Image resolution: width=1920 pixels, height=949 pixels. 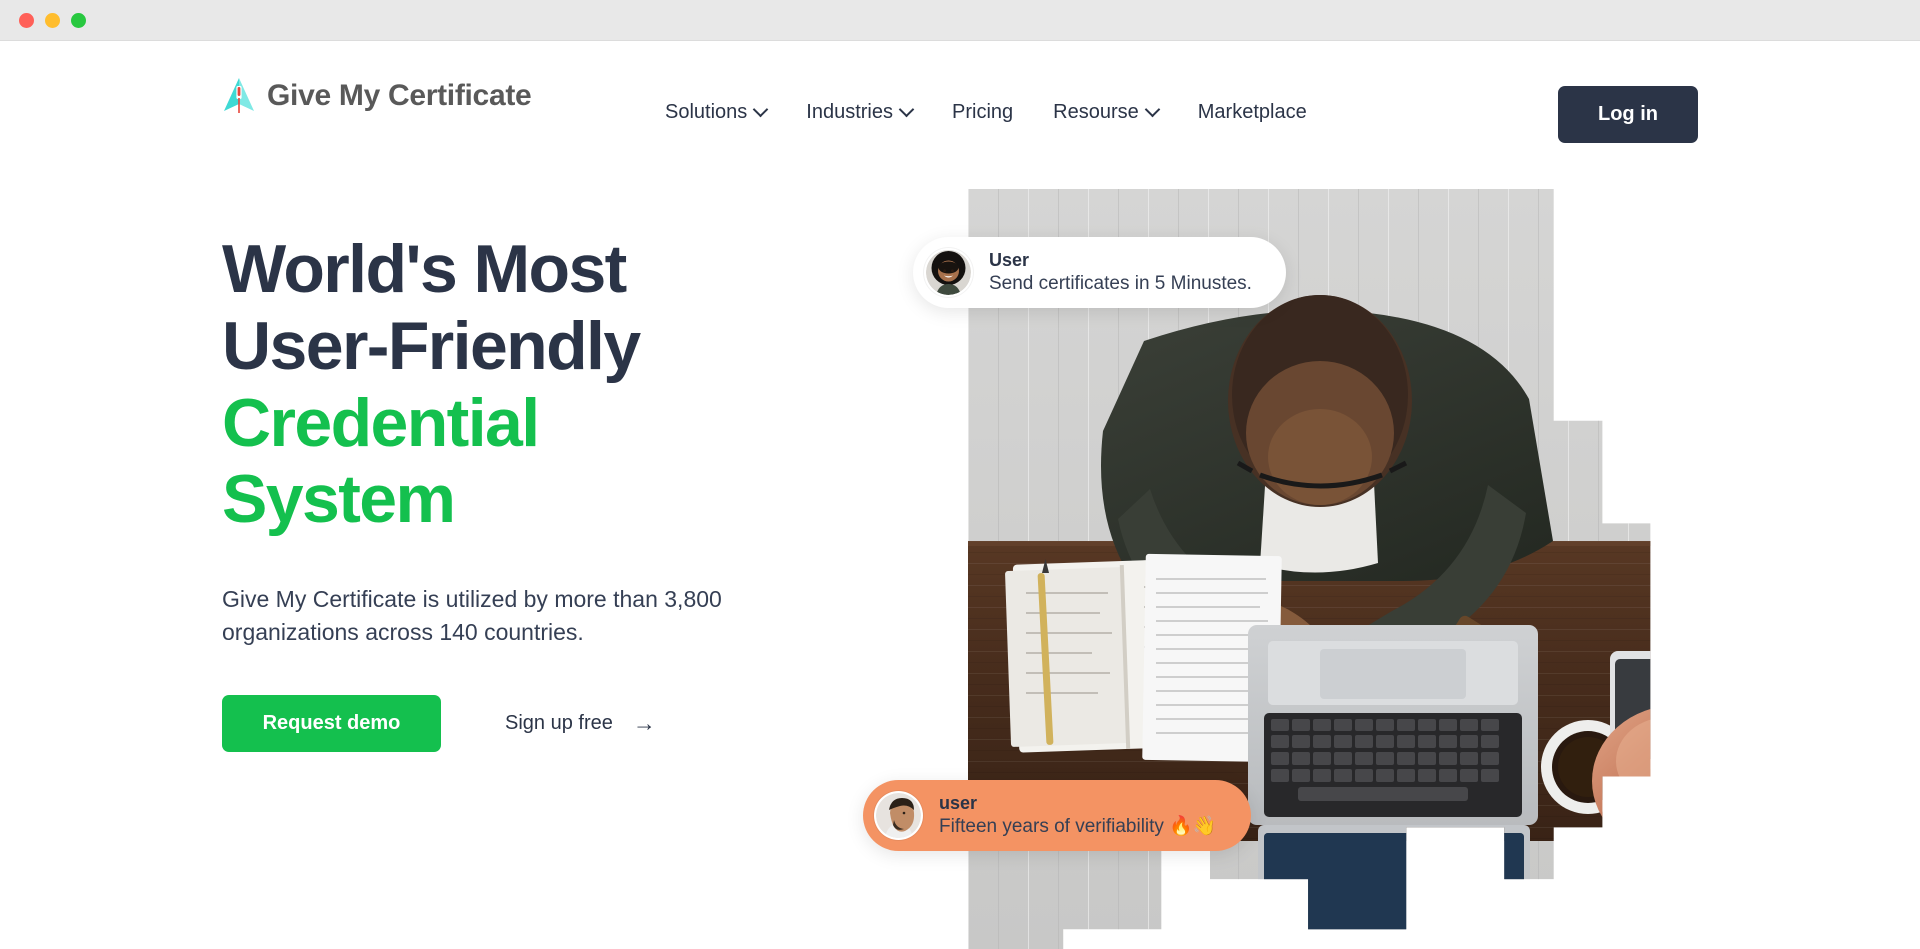 I want to click on browser-chrome, so click(x=960, y=20).